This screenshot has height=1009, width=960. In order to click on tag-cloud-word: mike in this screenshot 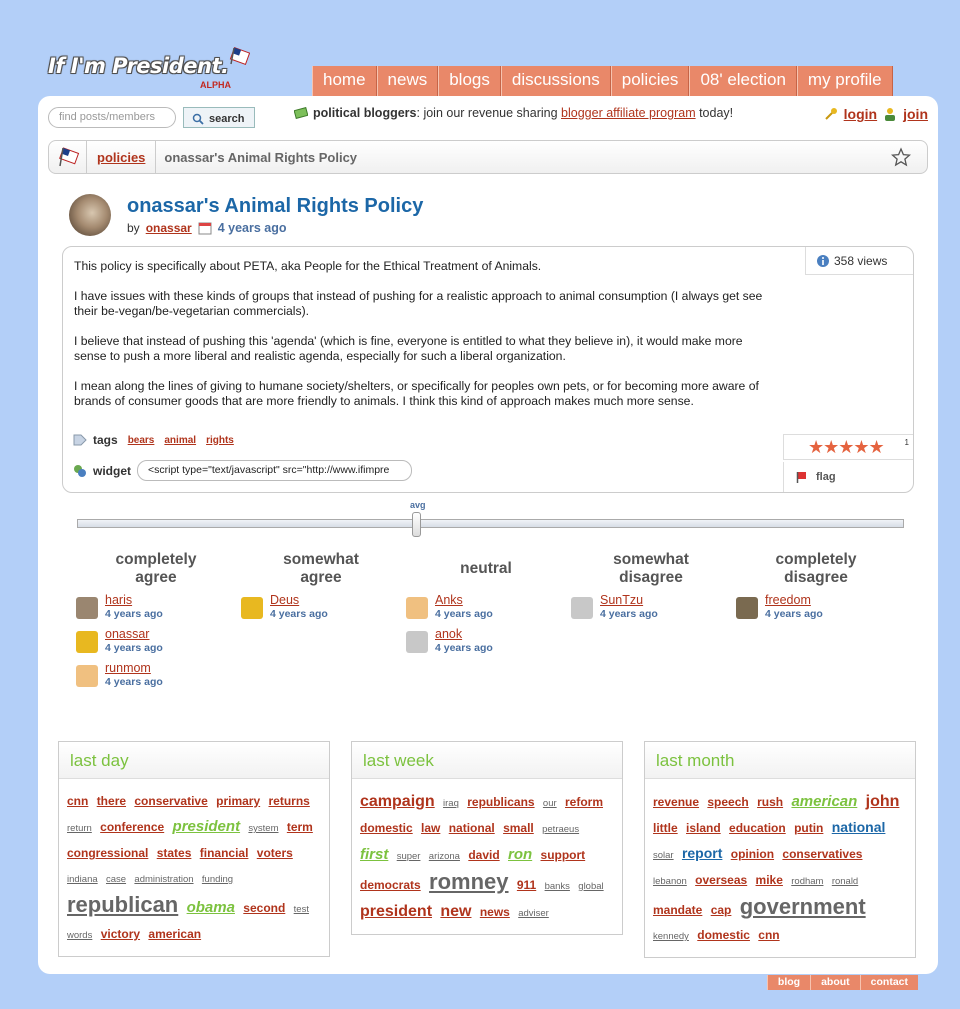, I will do `click(769, 880)`.